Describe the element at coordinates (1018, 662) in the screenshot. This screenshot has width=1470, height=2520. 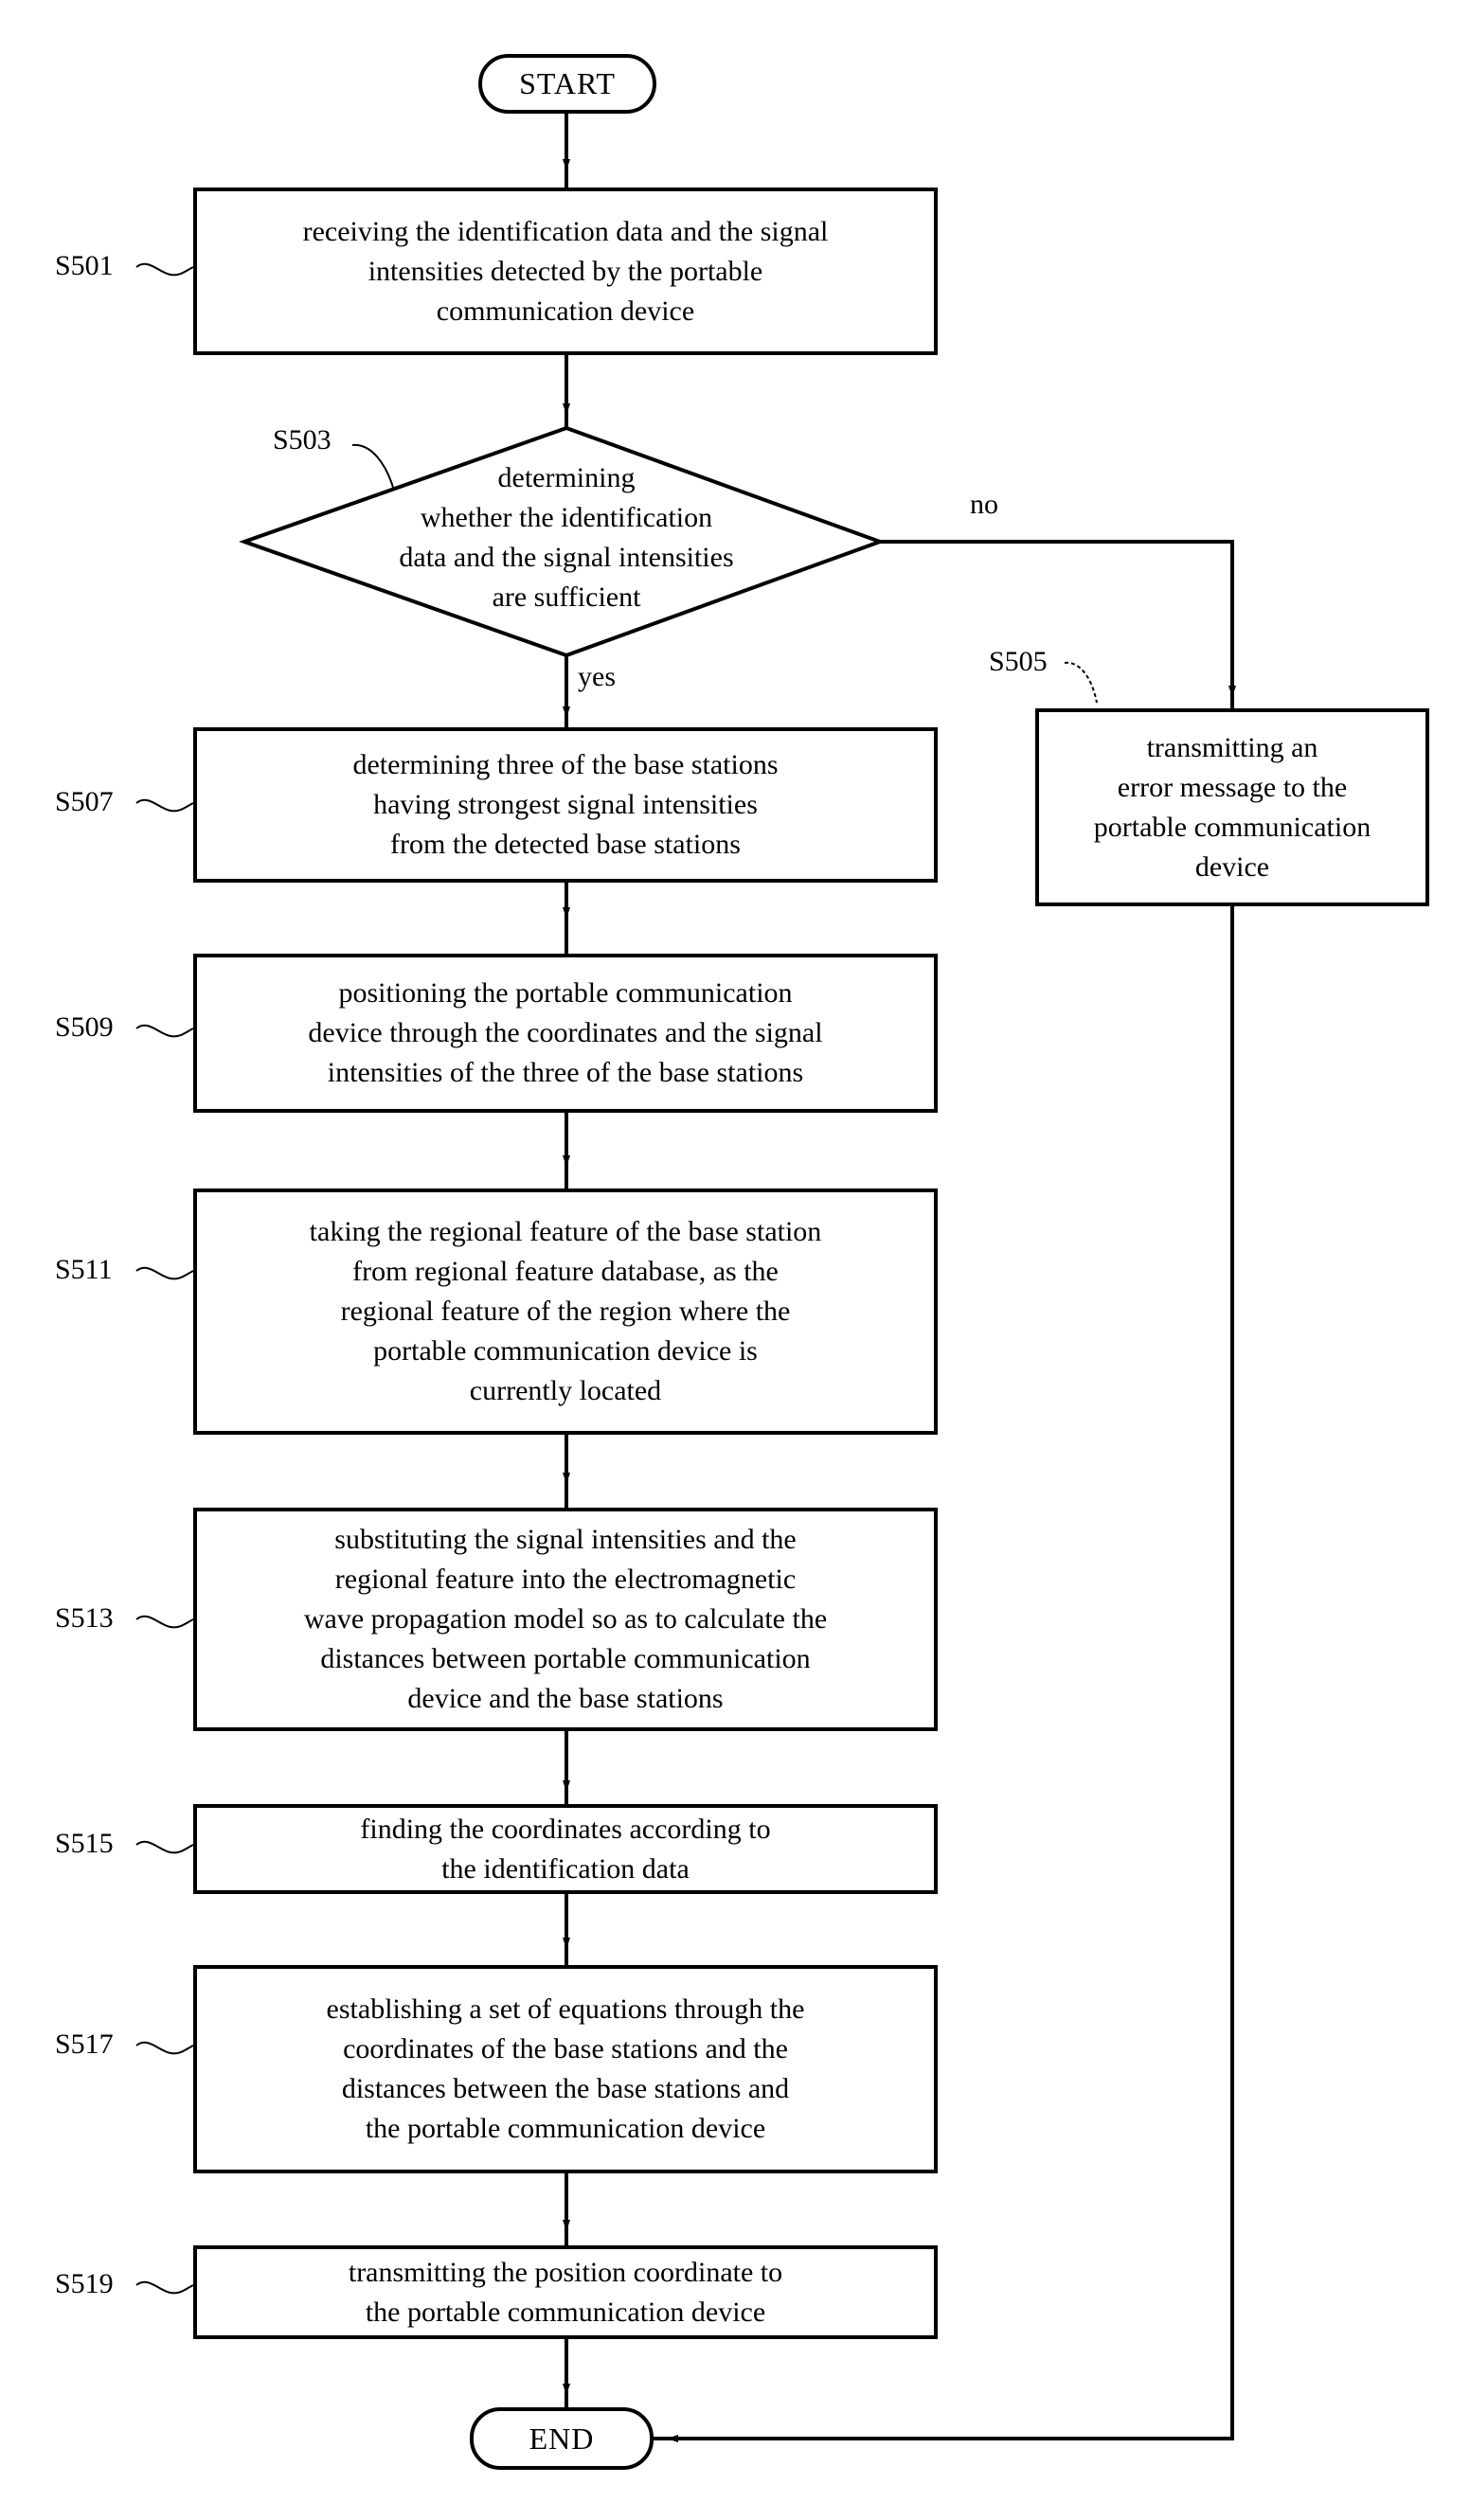
I see `step-label-s505: S505` at that location.